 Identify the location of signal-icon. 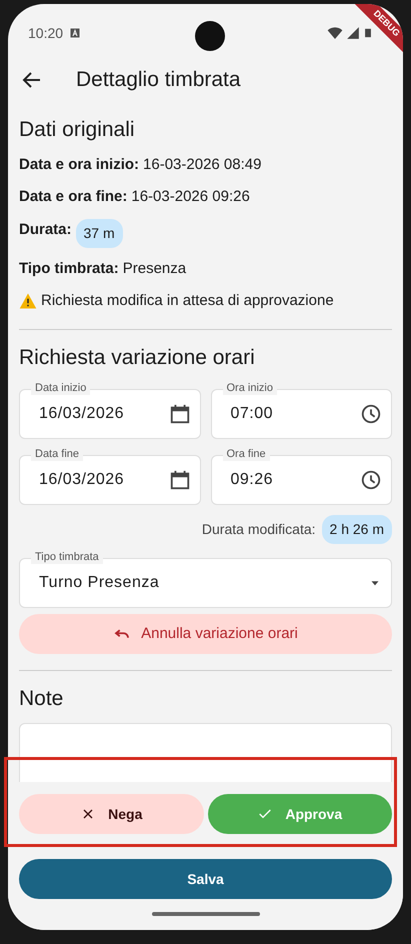
(353, 33).